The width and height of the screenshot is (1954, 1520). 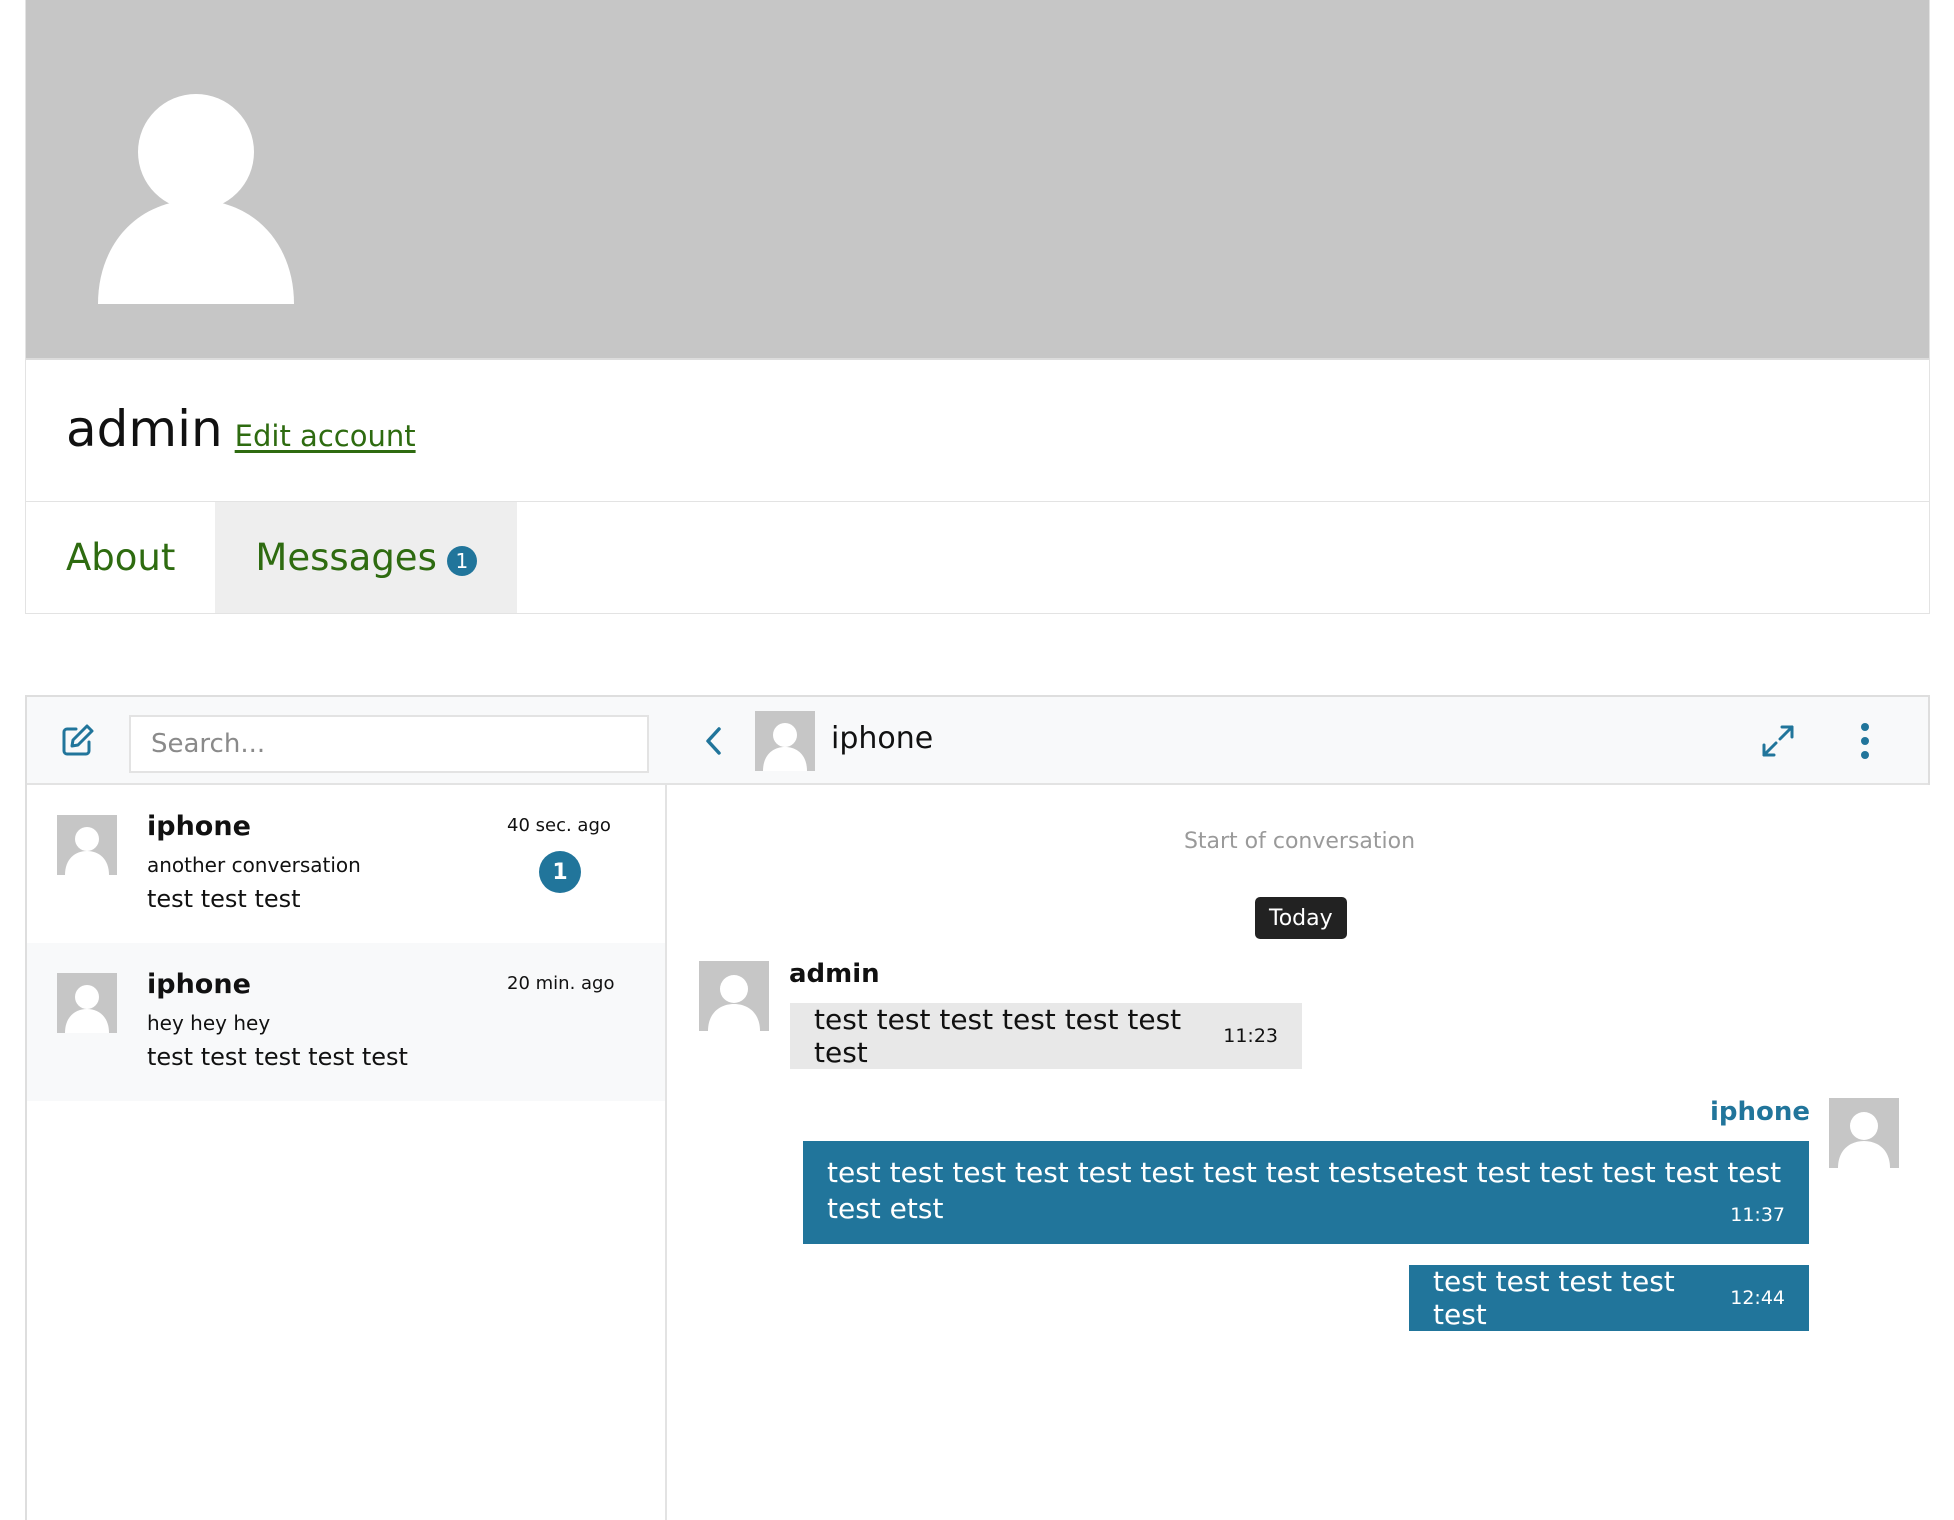 I want to click on profile-avatar-icon, so click(x=196, y=199).